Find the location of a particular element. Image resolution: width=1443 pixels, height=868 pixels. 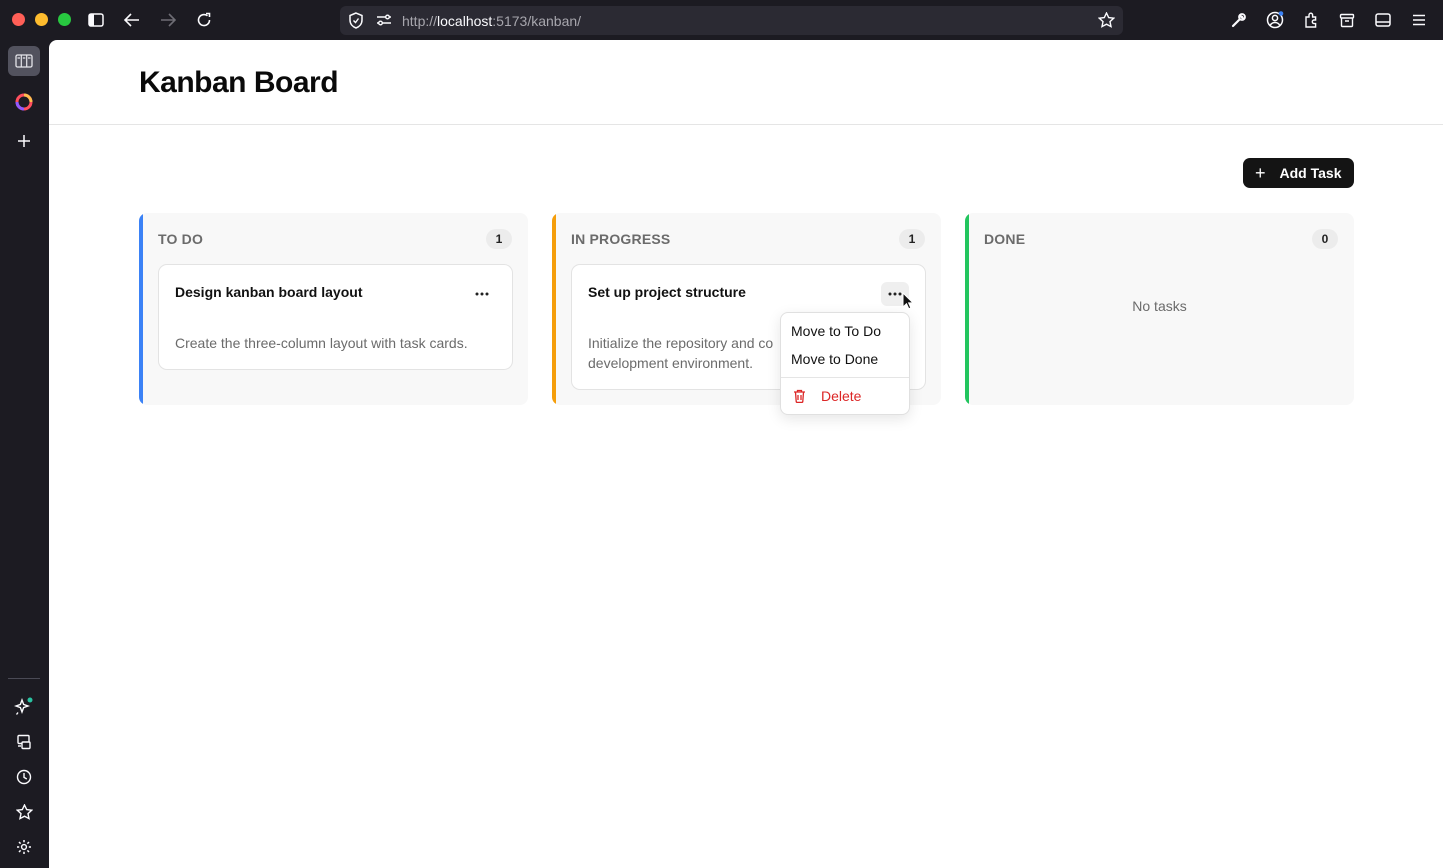

close-window-button is located at coordinates (18, 19).